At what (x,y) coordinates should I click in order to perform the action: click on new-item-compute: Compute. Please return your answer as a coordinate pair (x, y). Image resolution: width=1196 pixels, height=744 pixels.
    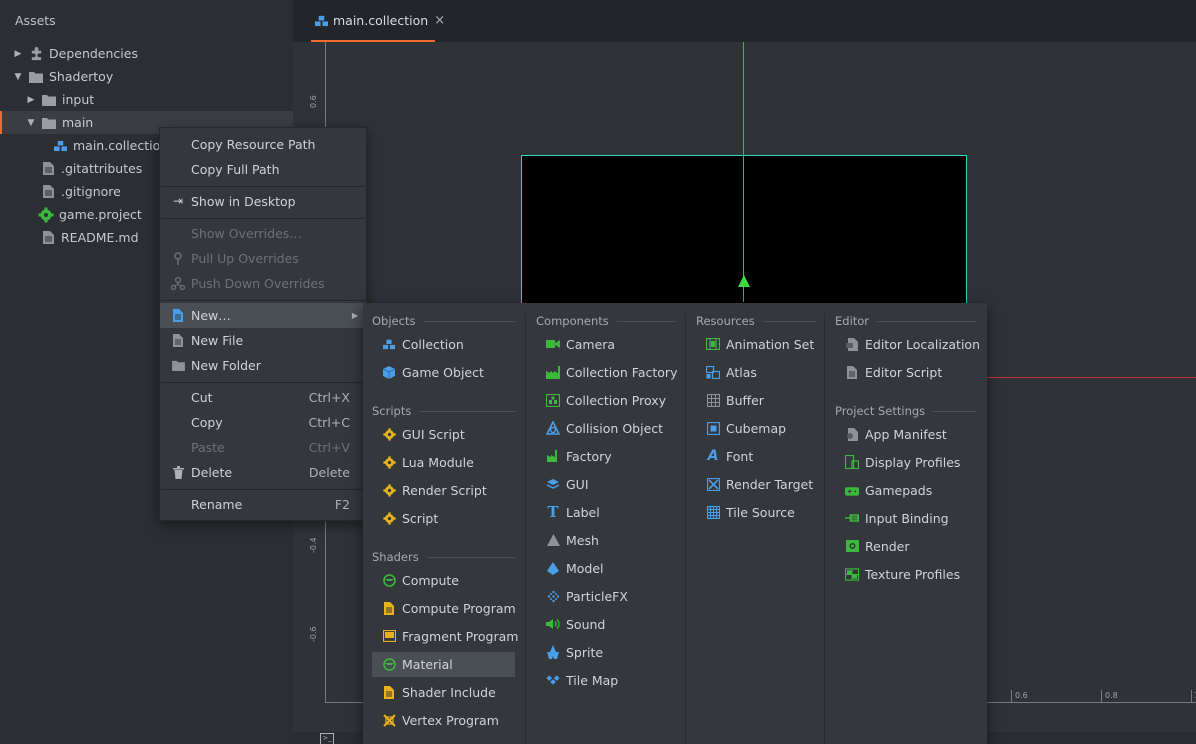
    Looking at the image, I should click on (443, 580).